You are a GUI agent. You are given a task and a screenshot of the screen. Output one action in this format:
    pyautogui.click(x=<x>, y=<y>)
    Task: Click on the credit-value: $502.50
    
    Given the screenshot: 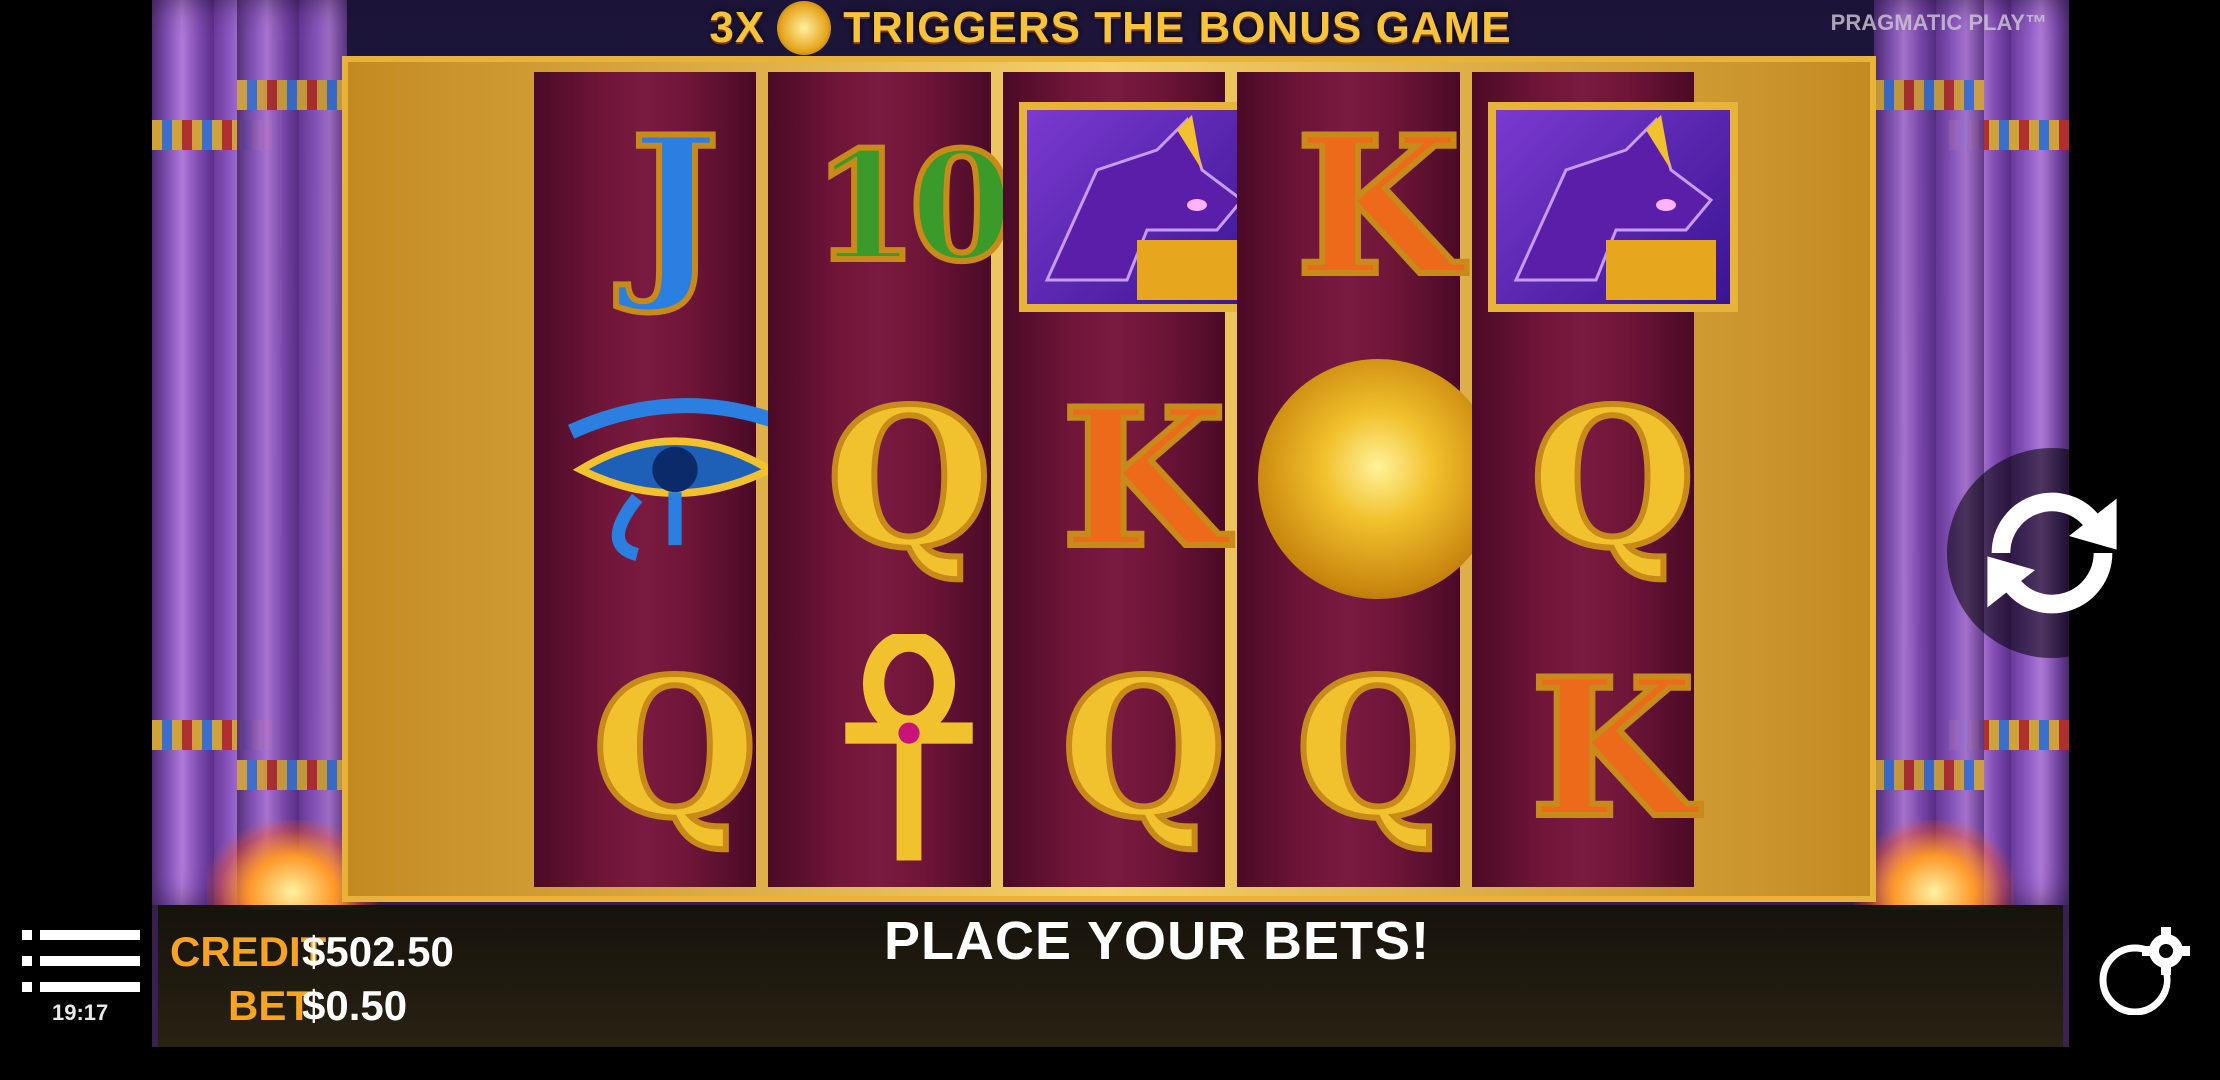 What is the action you would take?
    pyautogui.click(x=378, y=951)
    